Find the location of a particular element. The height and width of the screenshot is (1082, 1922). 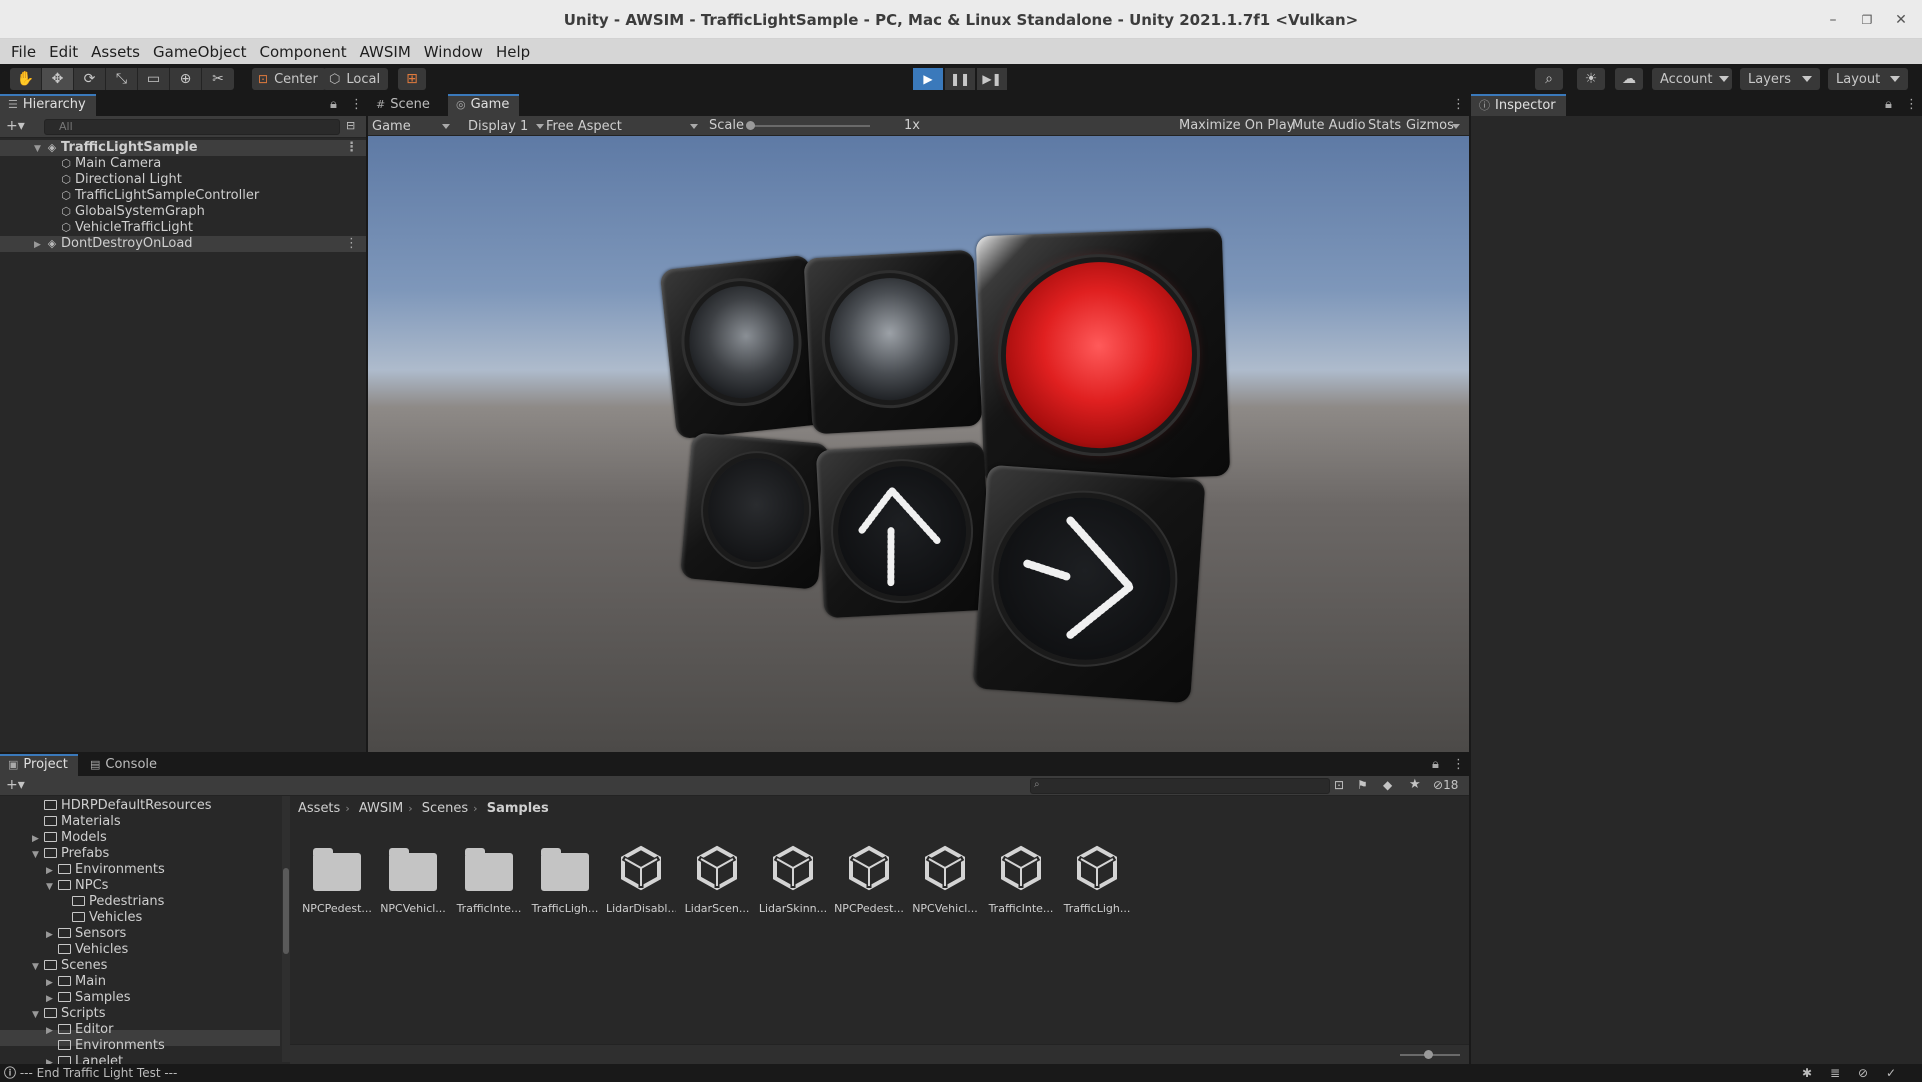

tree-scrollbar-thumb is located at coordinates (286, 911).